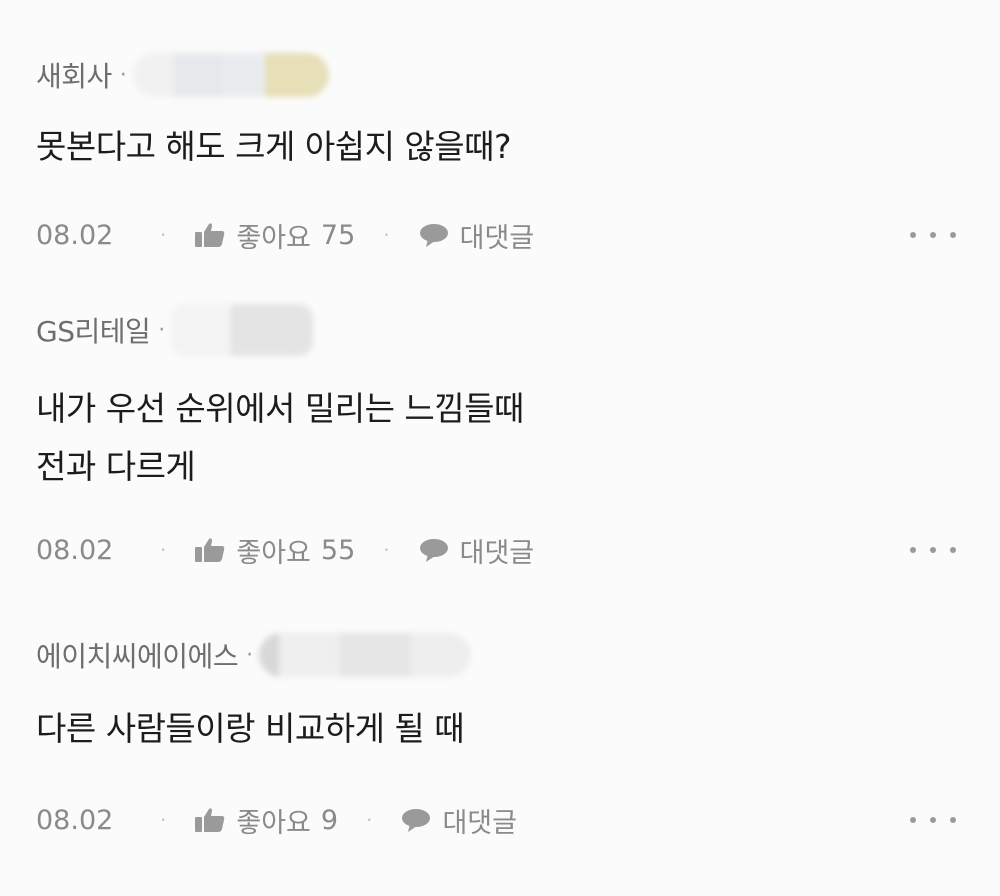  I want to click on like-button: 좋아요 75, so click(274, 235).